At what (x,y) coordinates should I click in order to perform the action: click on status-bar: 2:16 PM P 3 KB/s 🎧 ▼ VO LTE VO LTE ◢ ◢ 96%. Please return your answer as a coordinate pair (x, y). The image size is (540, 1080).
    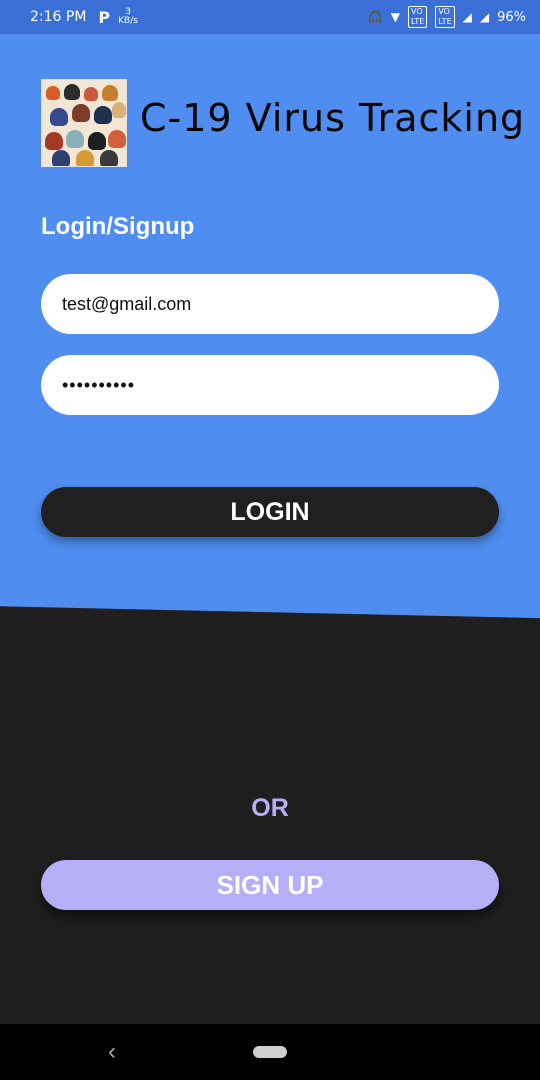
    Looking at the image, I should click on (270, 17).